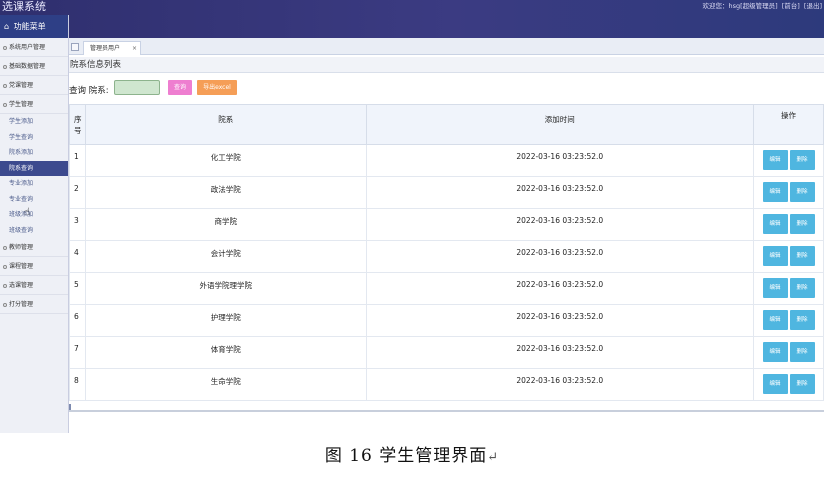 Image resolution: width=824 pixels, height=479 pixels. Describe the element at coordinates (137, 87) in the screenshot. I see `dept-search-input` at that location.